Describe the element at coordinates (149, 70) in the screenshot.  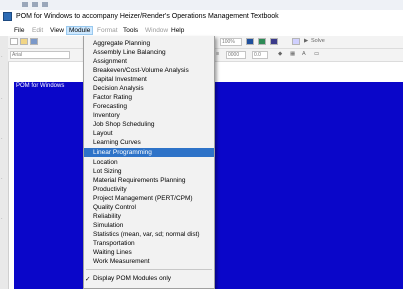
I see `menu-item-breakeven: Breakeven/Cost-Volume Analysis` at that location.